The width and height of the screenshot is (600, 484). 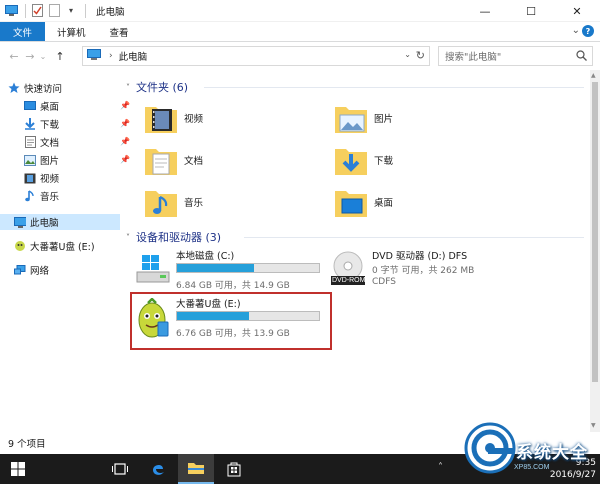 What do you see at coordinates (30, 106) in the screenshot?
I see `desktop-icon` at bounding box center [30, 106].